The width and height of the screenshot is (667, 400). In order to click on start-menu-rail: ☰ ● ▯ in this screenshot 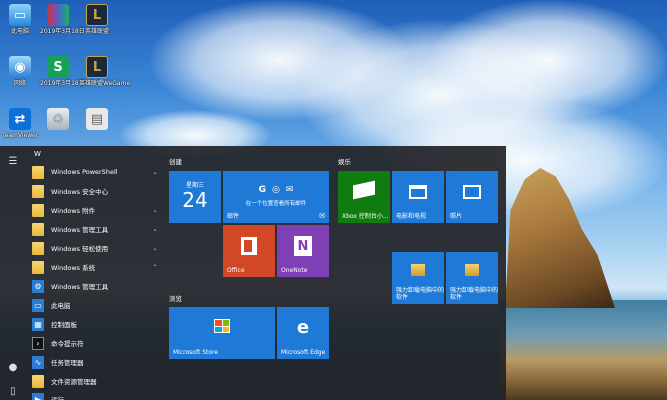, I will do `click(13, 273)`.